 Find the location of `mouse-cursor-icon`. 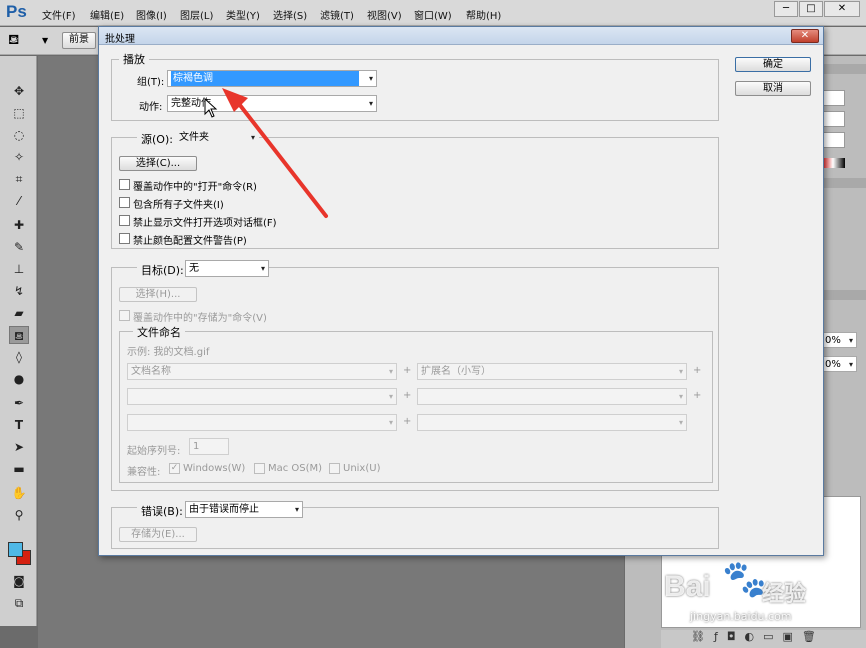

mouse-cursor-icon is located at coordinates (211, 108).